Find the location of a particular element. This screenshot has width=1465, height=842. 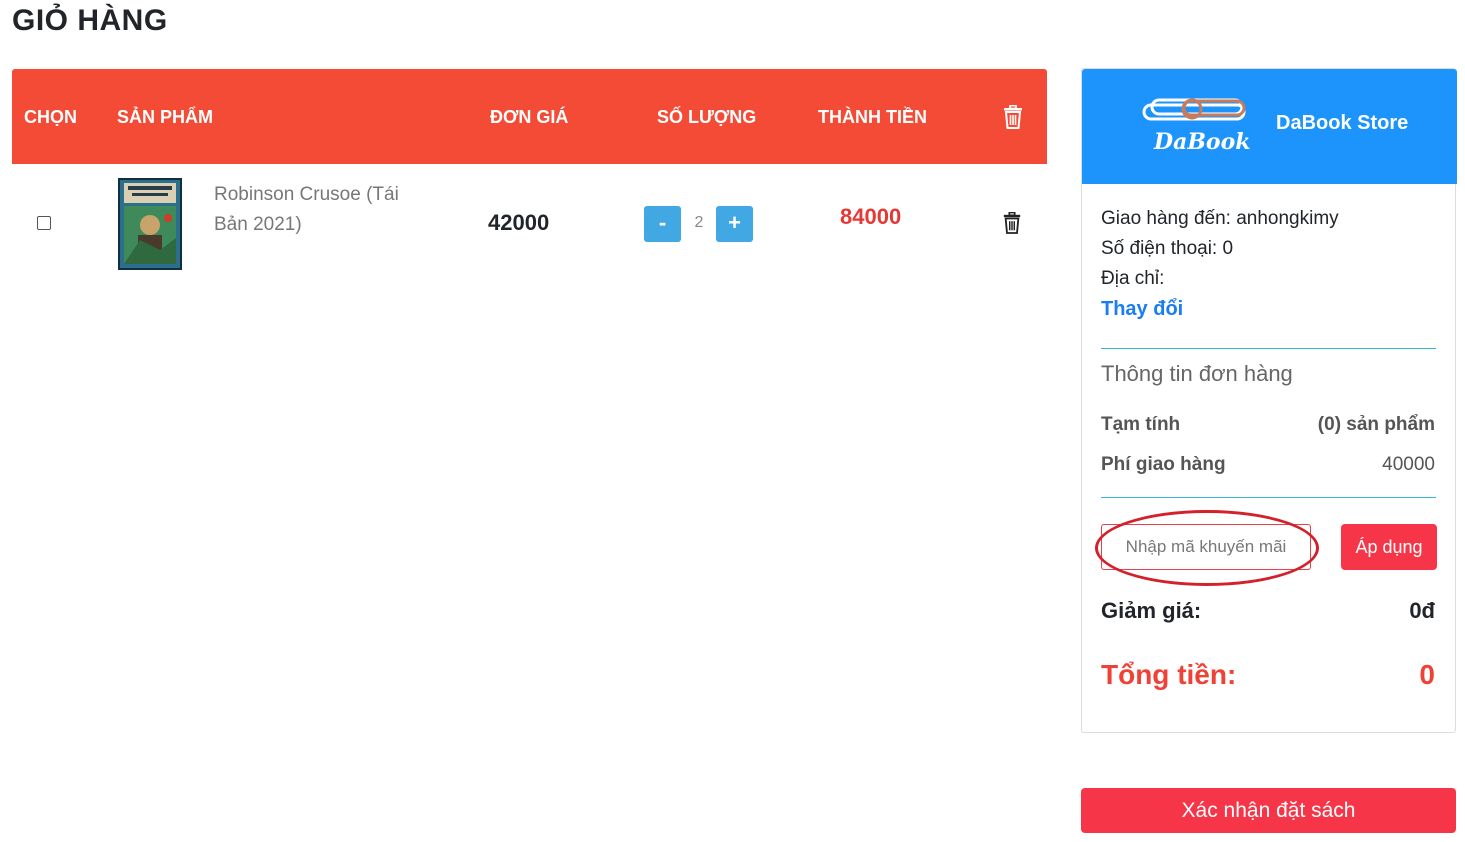

subtotal-value: (0) sản phẩm is located at coordinates (1376, 424).